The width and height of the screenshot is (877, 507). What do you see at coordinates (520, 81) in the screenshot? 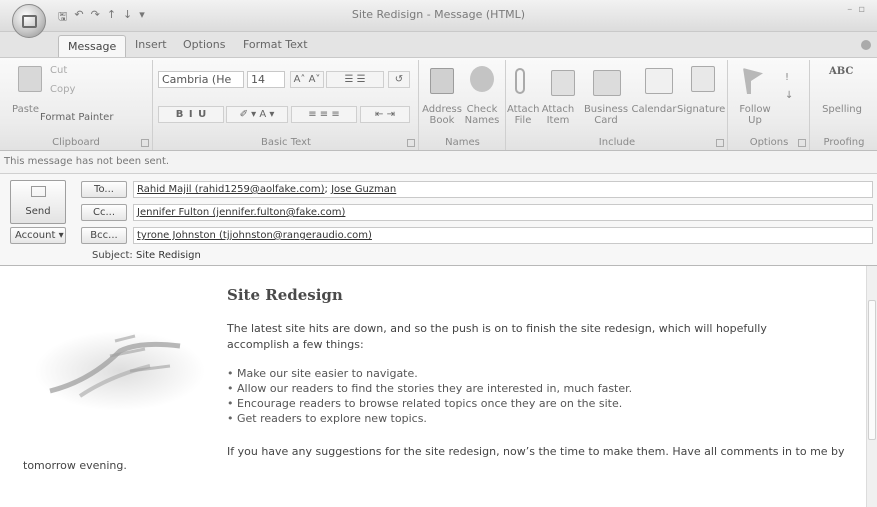
I see `paperclip-icon` at bounding box center [520, 81].